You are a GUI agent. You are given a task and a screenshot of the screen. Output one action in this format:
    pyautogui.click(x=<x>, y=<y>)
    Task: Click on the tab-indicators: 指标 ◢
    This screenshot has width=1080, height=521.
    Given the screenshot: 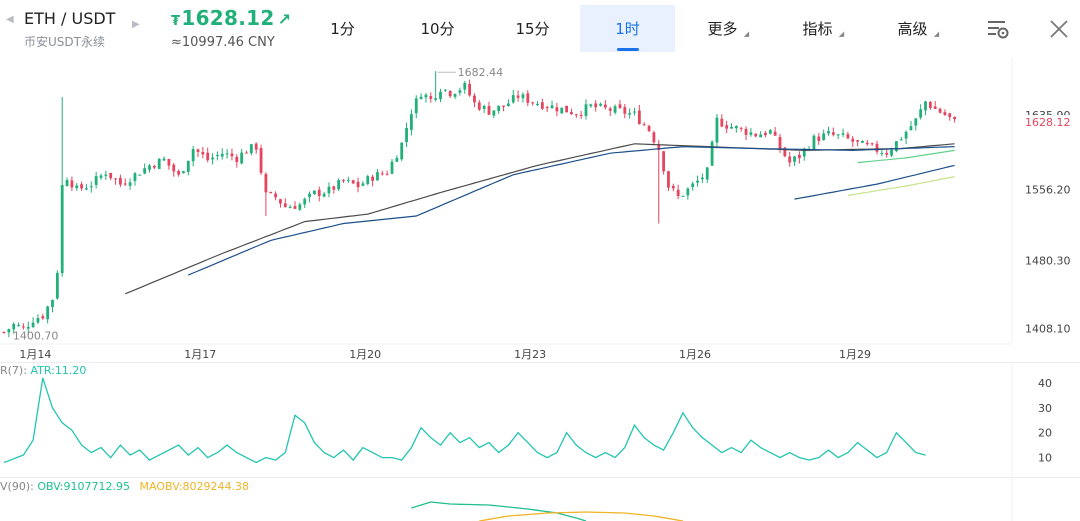 What is the action you would take?
    pyautogui.click(x=817, y=28)
    